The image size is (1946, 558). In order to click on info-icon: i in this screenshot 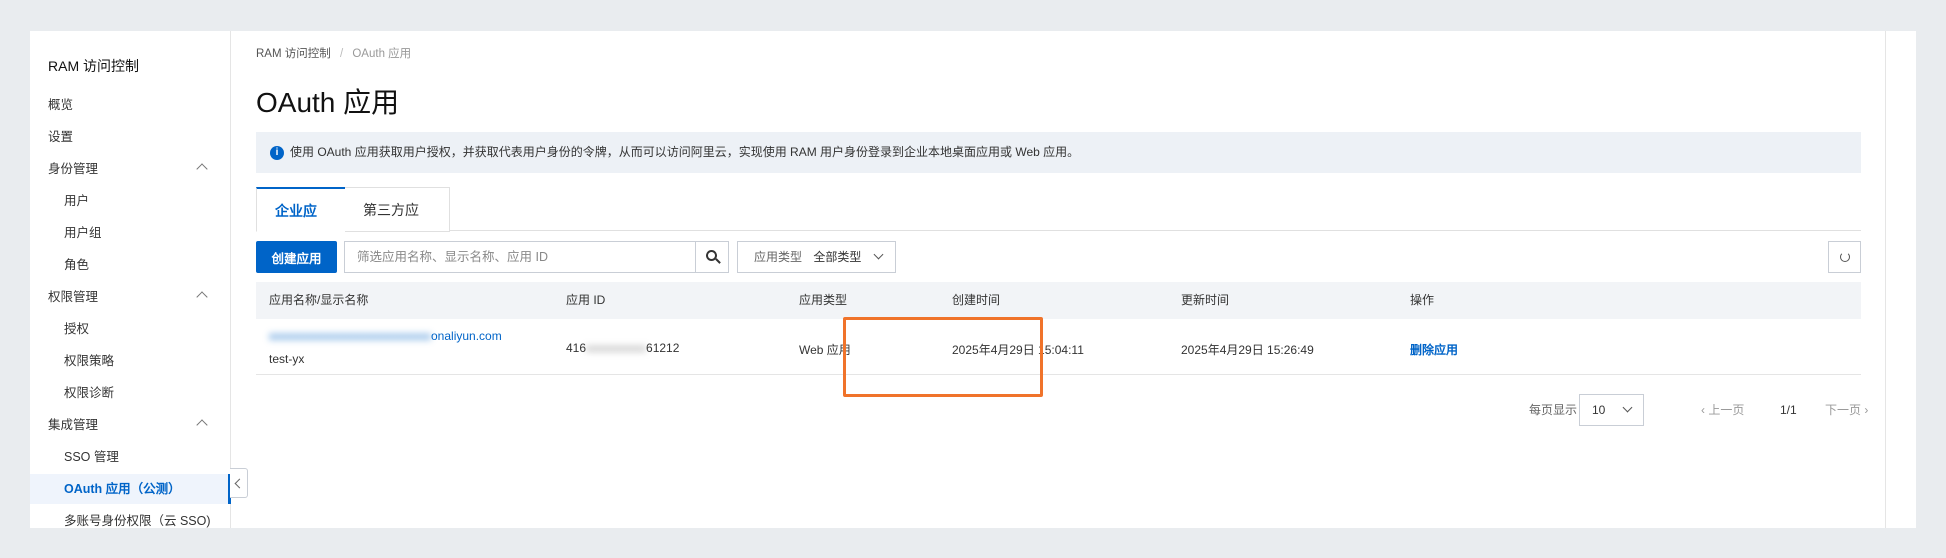, I will do `click(277, 153)`.